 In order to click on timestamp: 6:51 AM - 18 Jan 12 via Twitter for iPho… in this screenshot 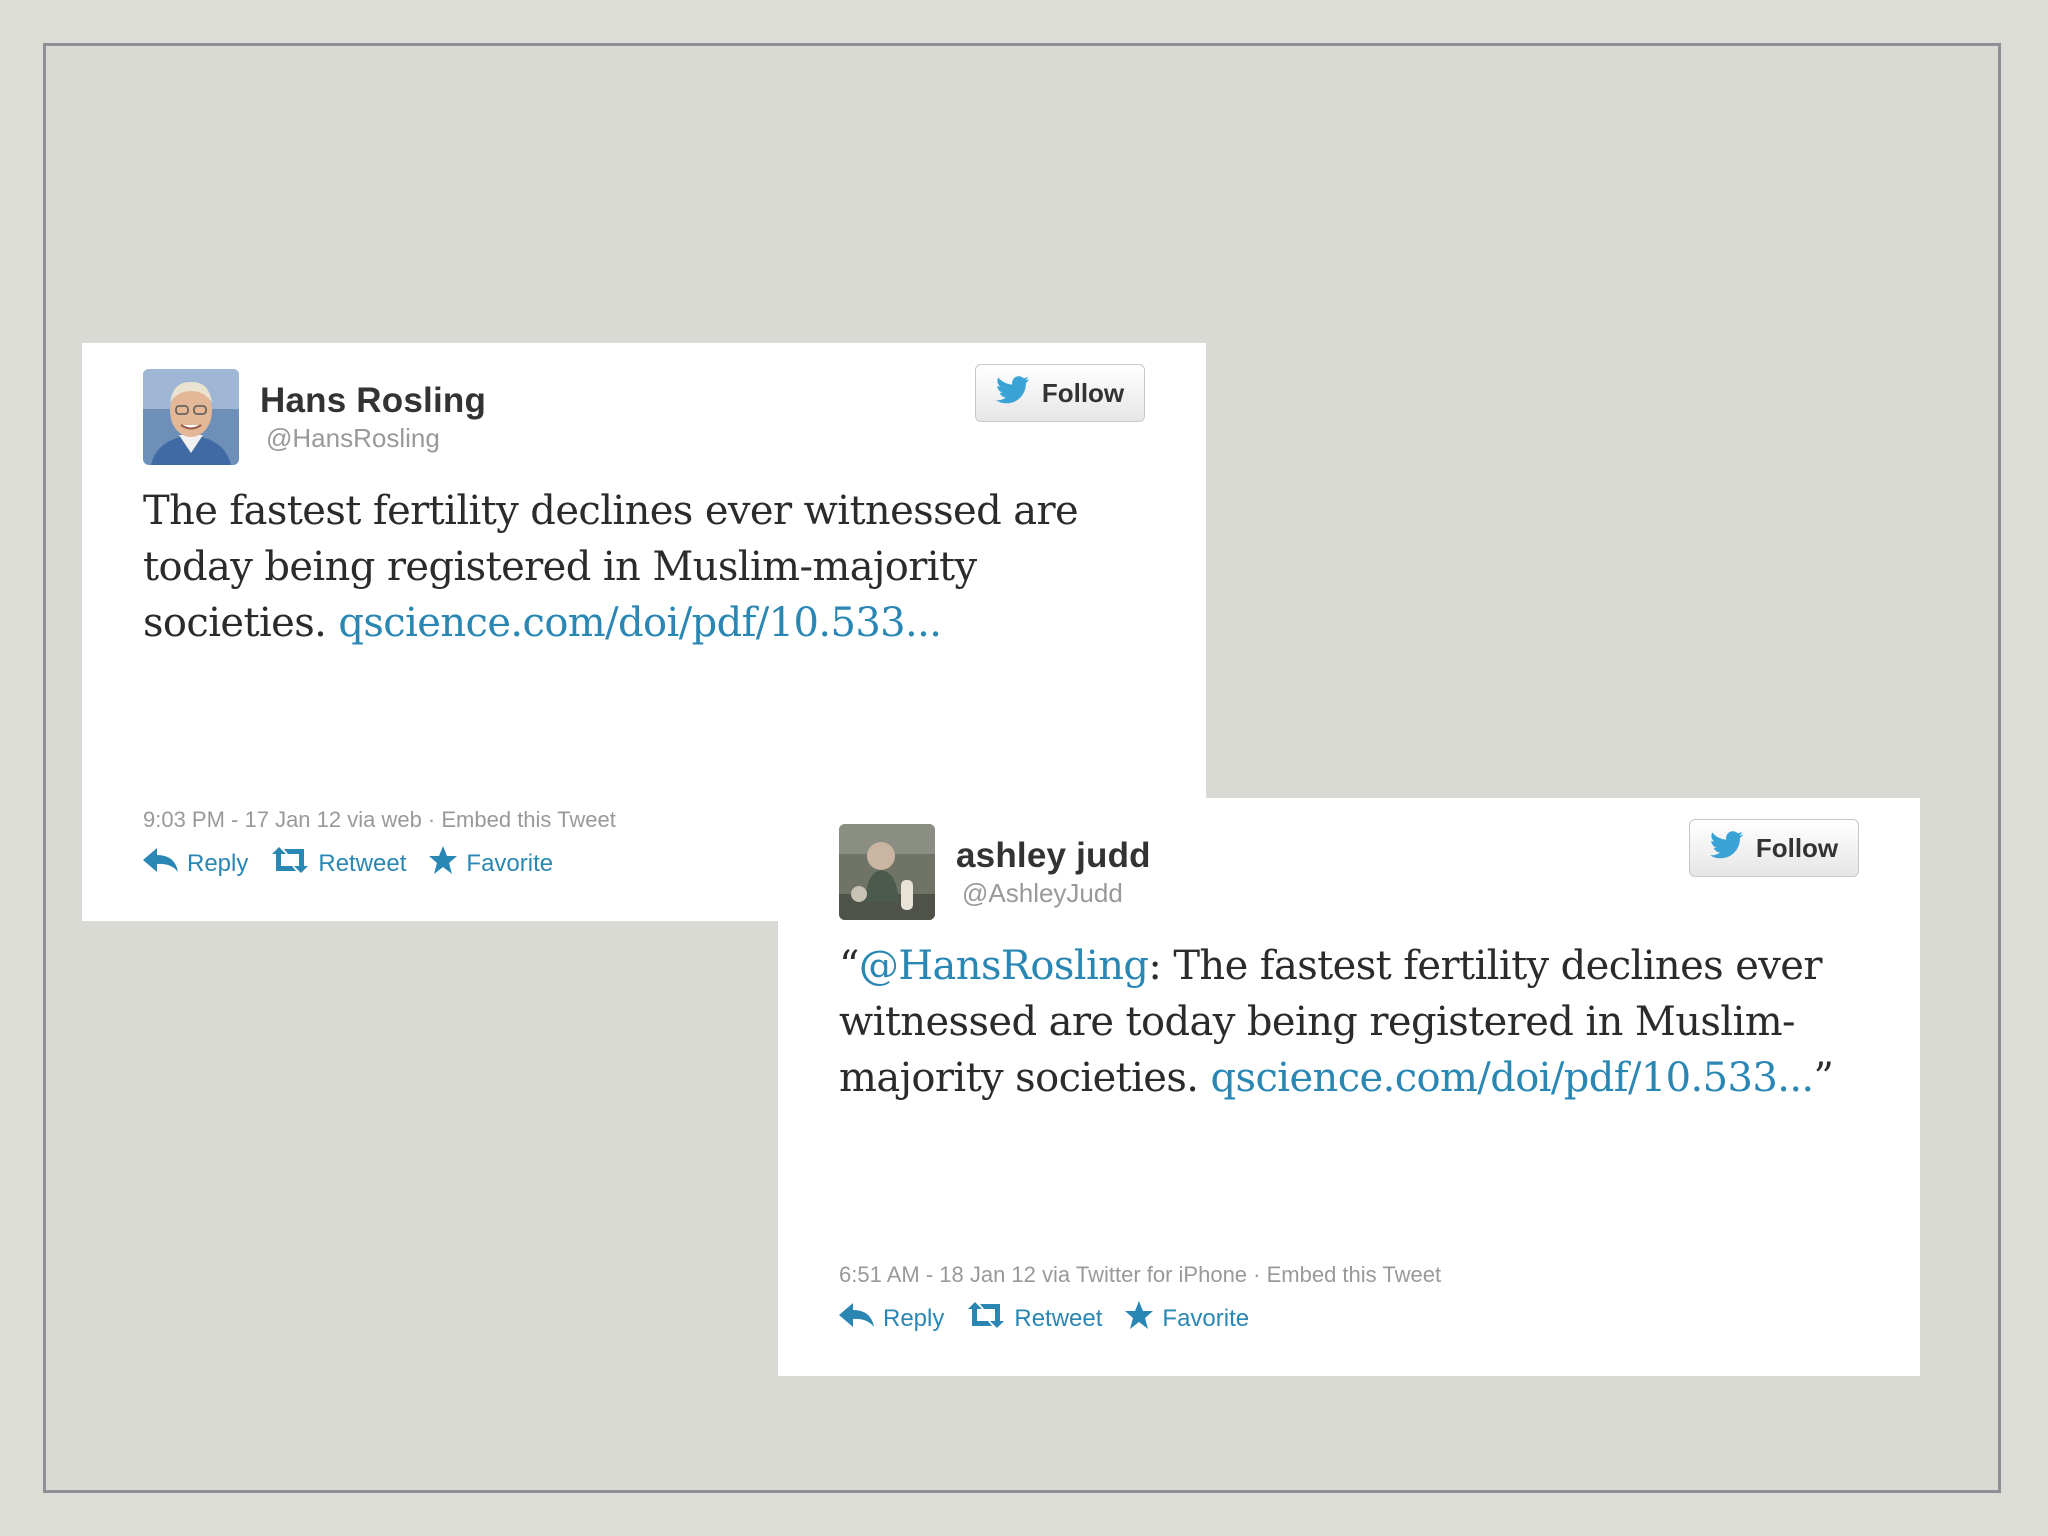, I will do `click(1053, 1274)`.